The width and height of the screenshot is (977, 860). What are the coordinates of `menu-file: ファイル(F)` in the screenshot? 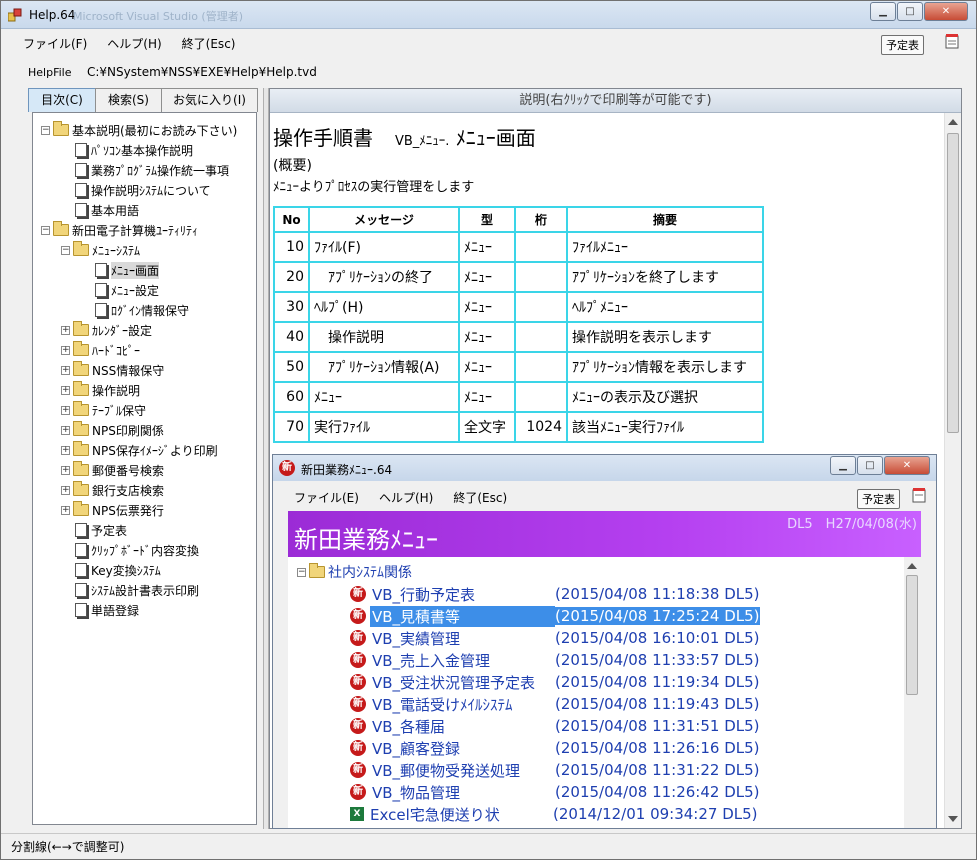 It's located at (55, 43).